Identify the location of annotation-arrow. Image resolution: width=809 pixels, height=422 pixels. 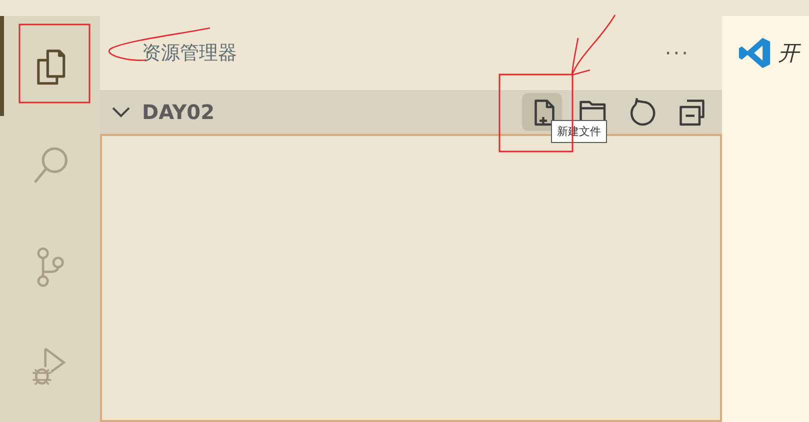
(593, 45).